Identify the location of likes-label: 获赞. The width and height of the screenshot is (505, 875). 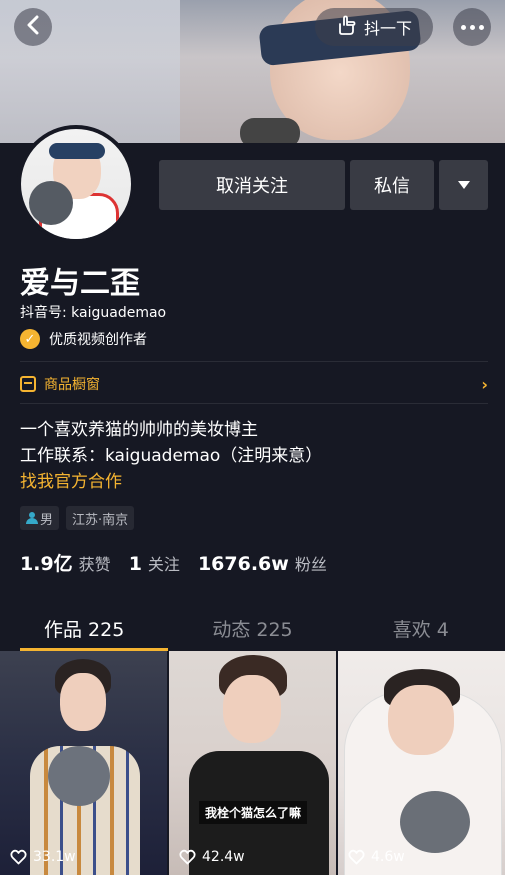
(94, 564).